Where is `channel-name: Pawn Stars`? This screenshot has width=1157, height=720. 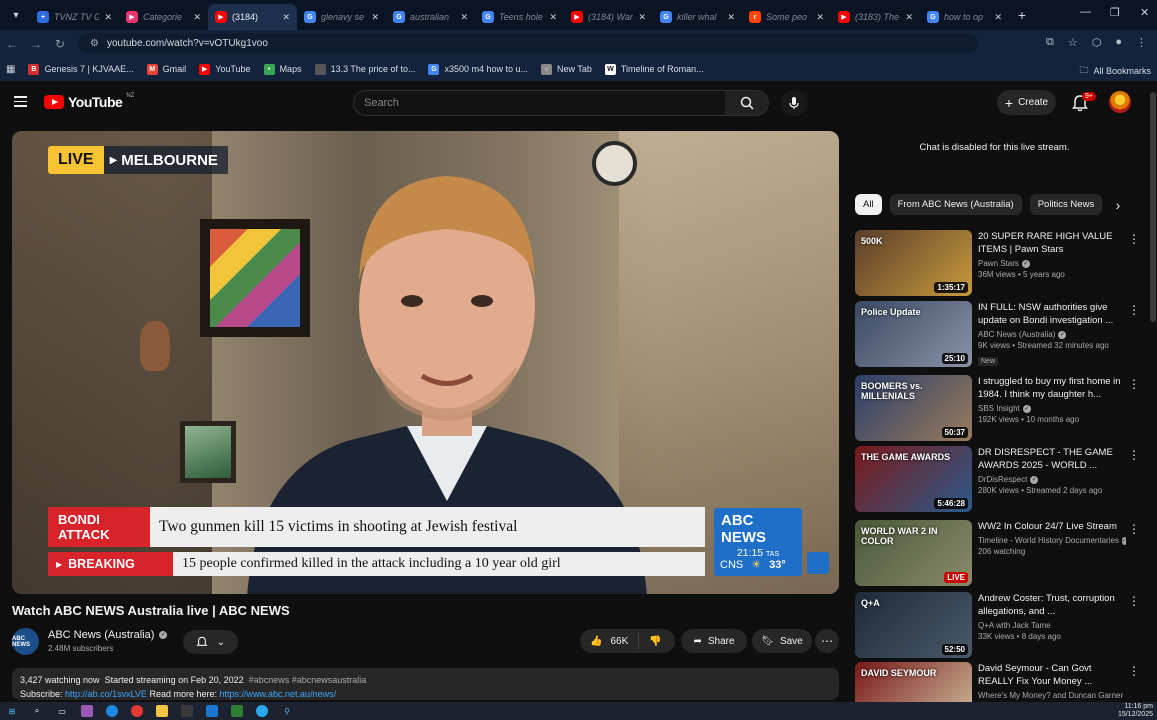
channel-name: Pawn Stars is located at coordinates (998, 263).